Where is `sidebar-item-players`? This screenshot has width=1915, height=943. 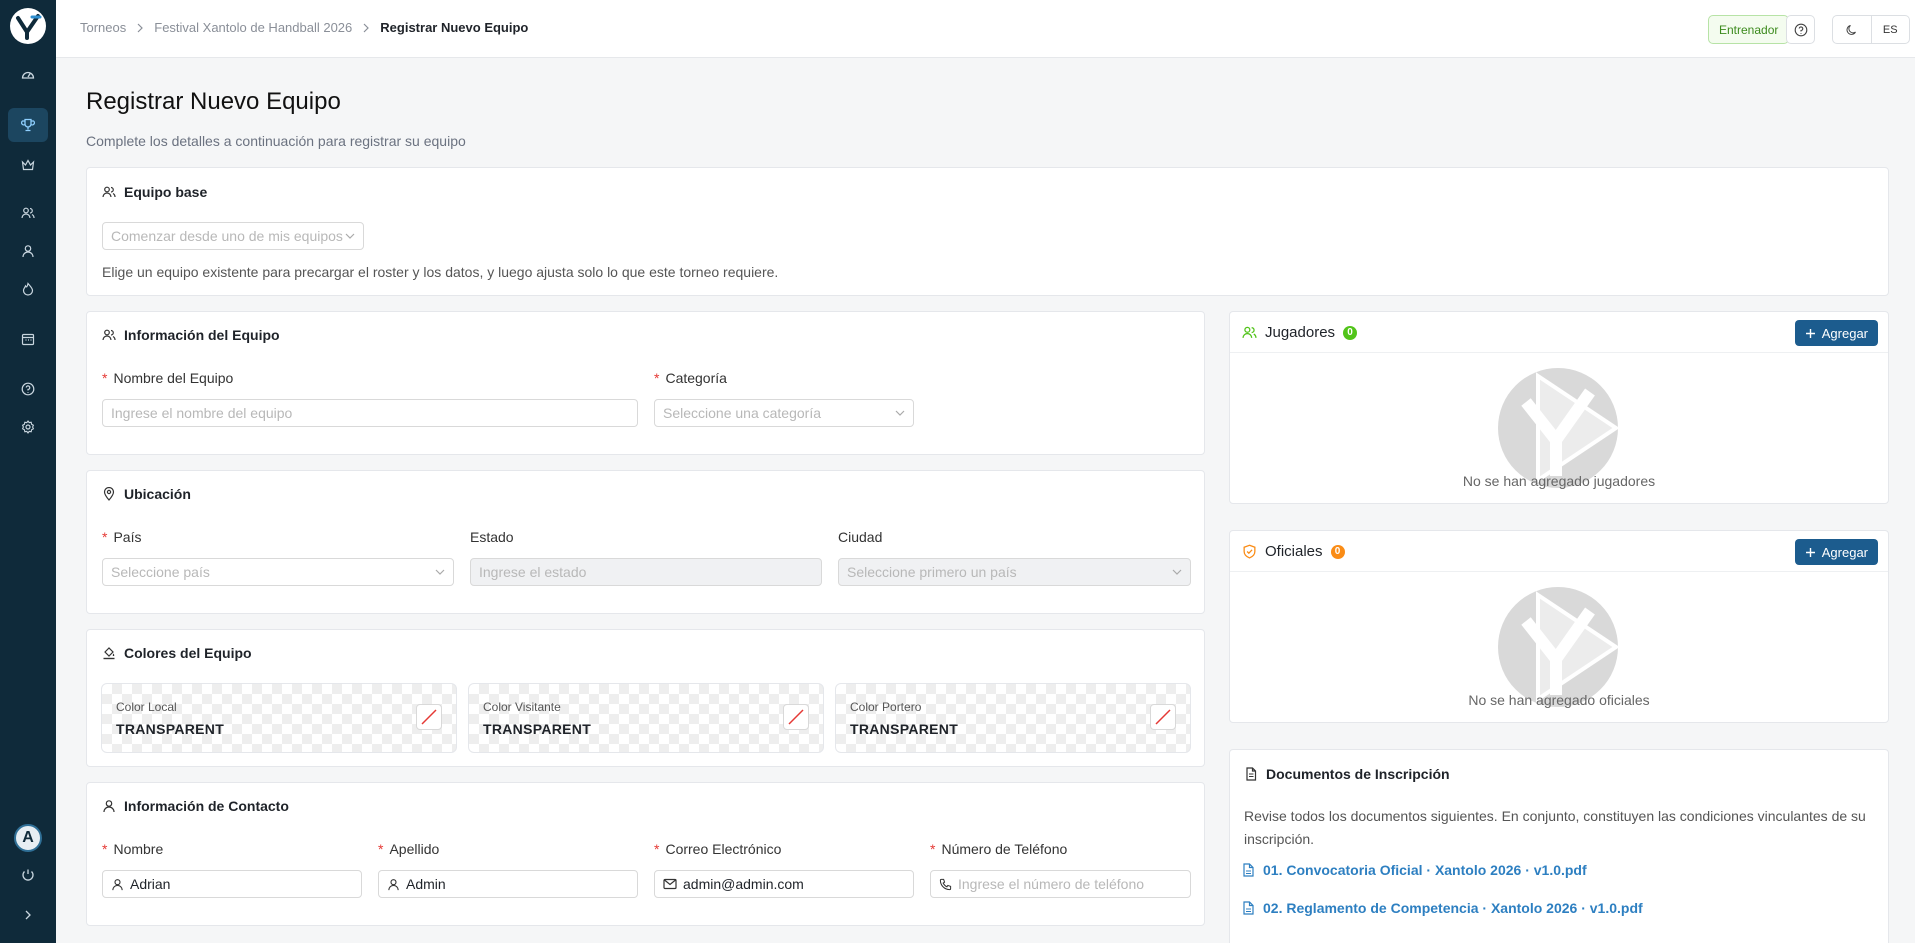 sidebar-item-players is located at coordinates (28, 213).